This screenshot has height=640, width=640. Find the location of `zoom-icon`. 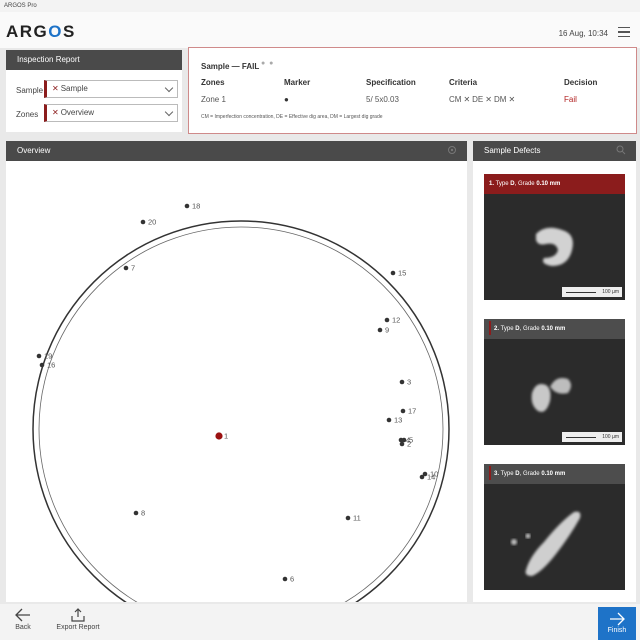

zoom-icon is located at coordinates (621, 150).